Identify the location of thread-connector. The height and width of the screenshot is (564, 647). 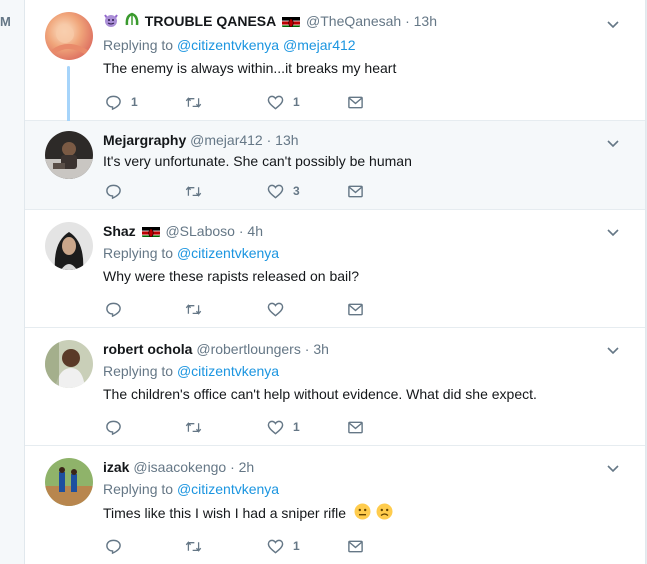
(68, 96).